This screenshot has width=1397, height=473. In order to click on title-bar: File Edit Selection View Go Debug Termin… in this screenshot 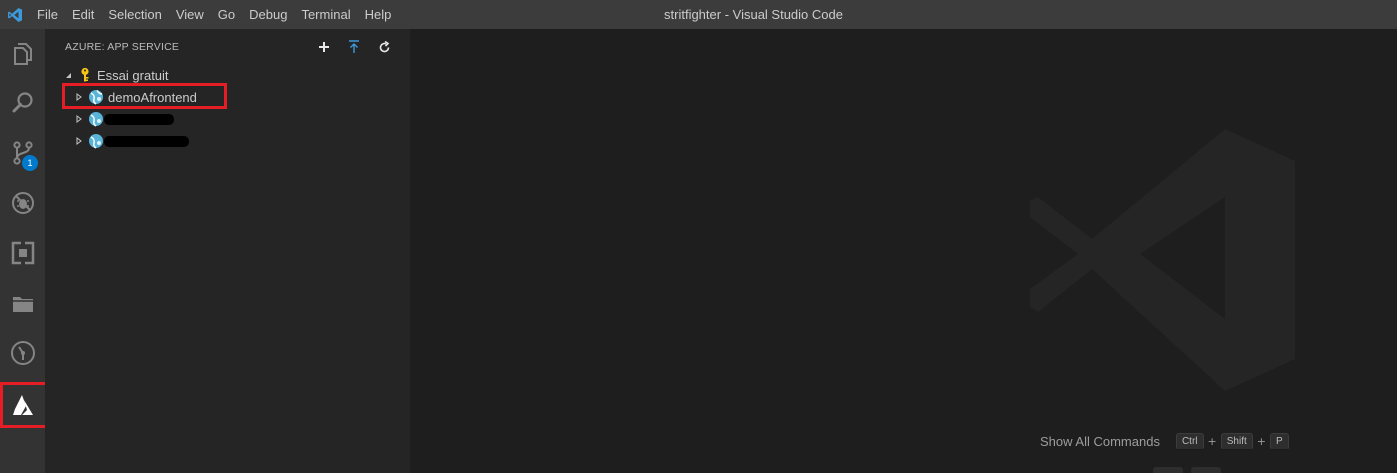, I will do `click(698, 14)`.